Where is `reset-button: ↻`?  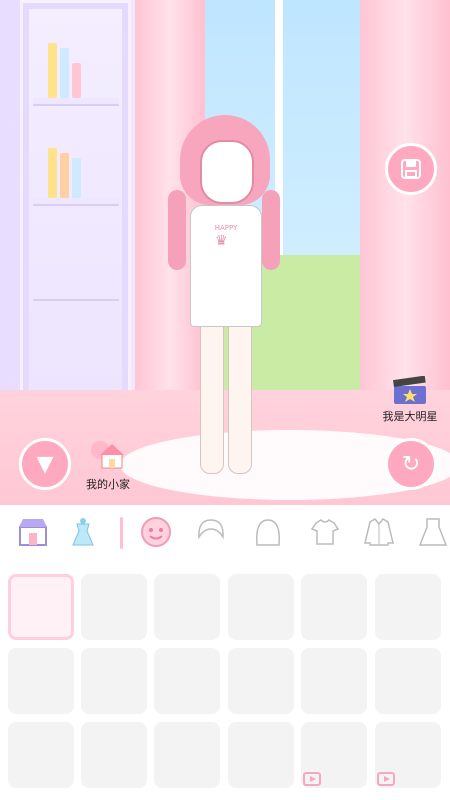 reset-button: ↻ is located at coordinates (411, 464).